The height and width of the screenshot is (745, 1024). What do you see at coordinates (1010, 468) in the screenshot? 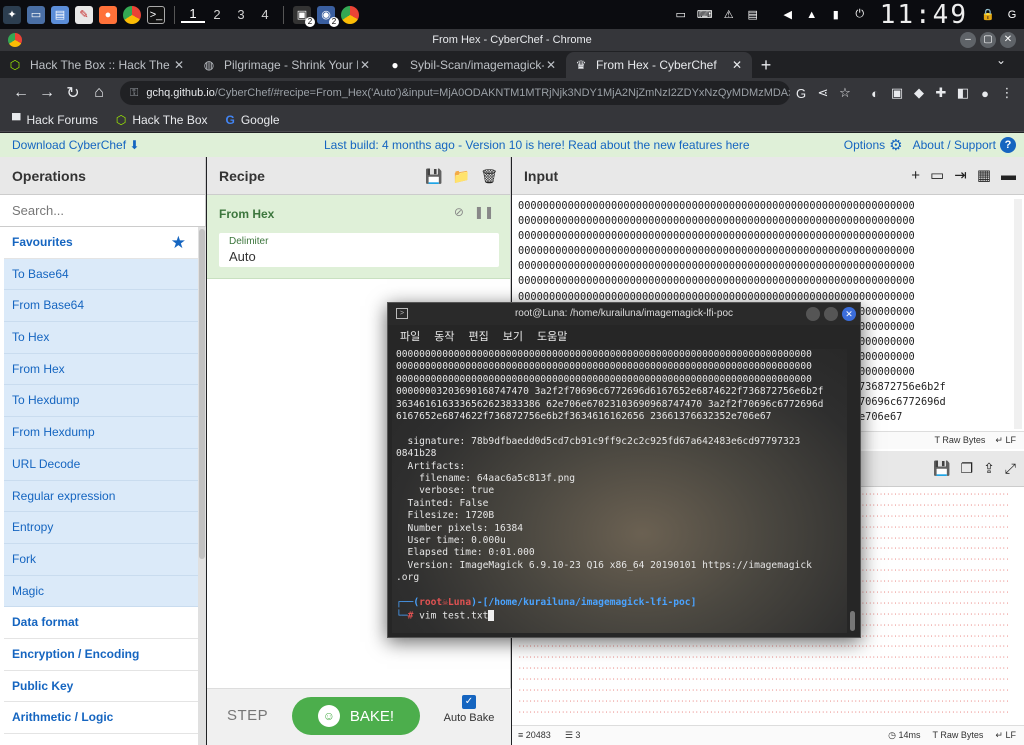
I see `maximize-icon: ⤢` at bounding box center [1010, 468].